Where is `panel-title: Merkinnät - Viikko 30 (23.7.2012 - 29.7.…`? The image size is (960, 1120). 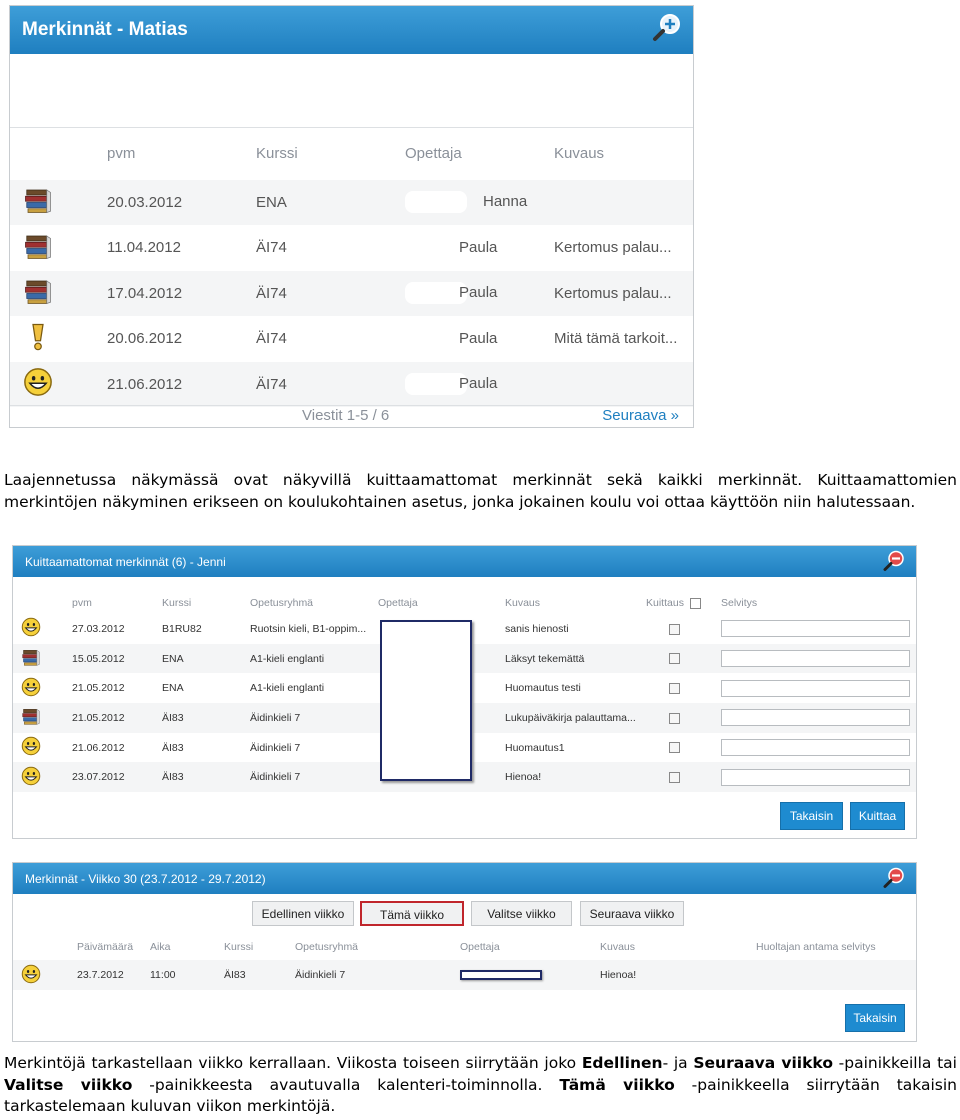 panel-title: Merkinnät - Viikko 30 (23.7.2012 - 29.7.… is located at coordinates (145, 878).